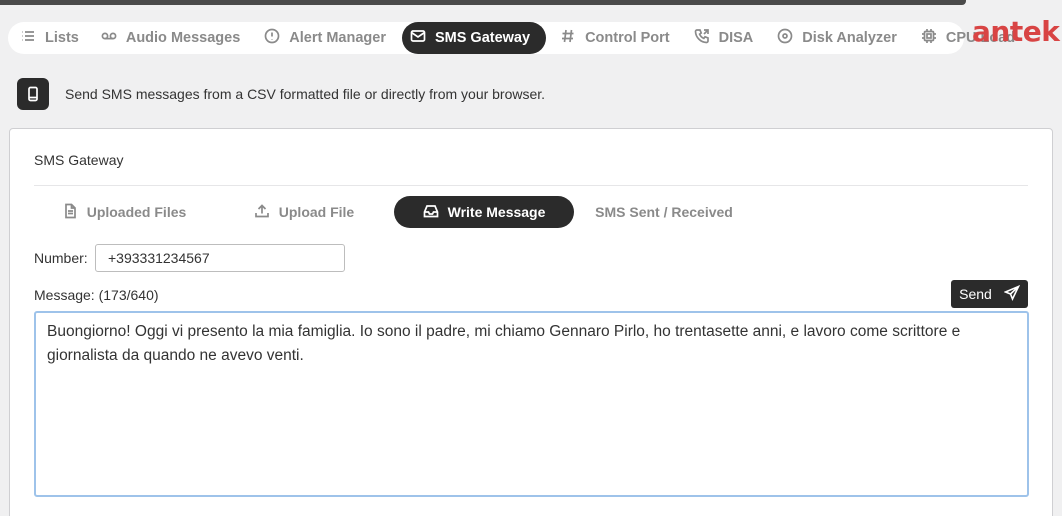  I want to click on nav-audio-messages: Audio Messages, so click(174, 38).